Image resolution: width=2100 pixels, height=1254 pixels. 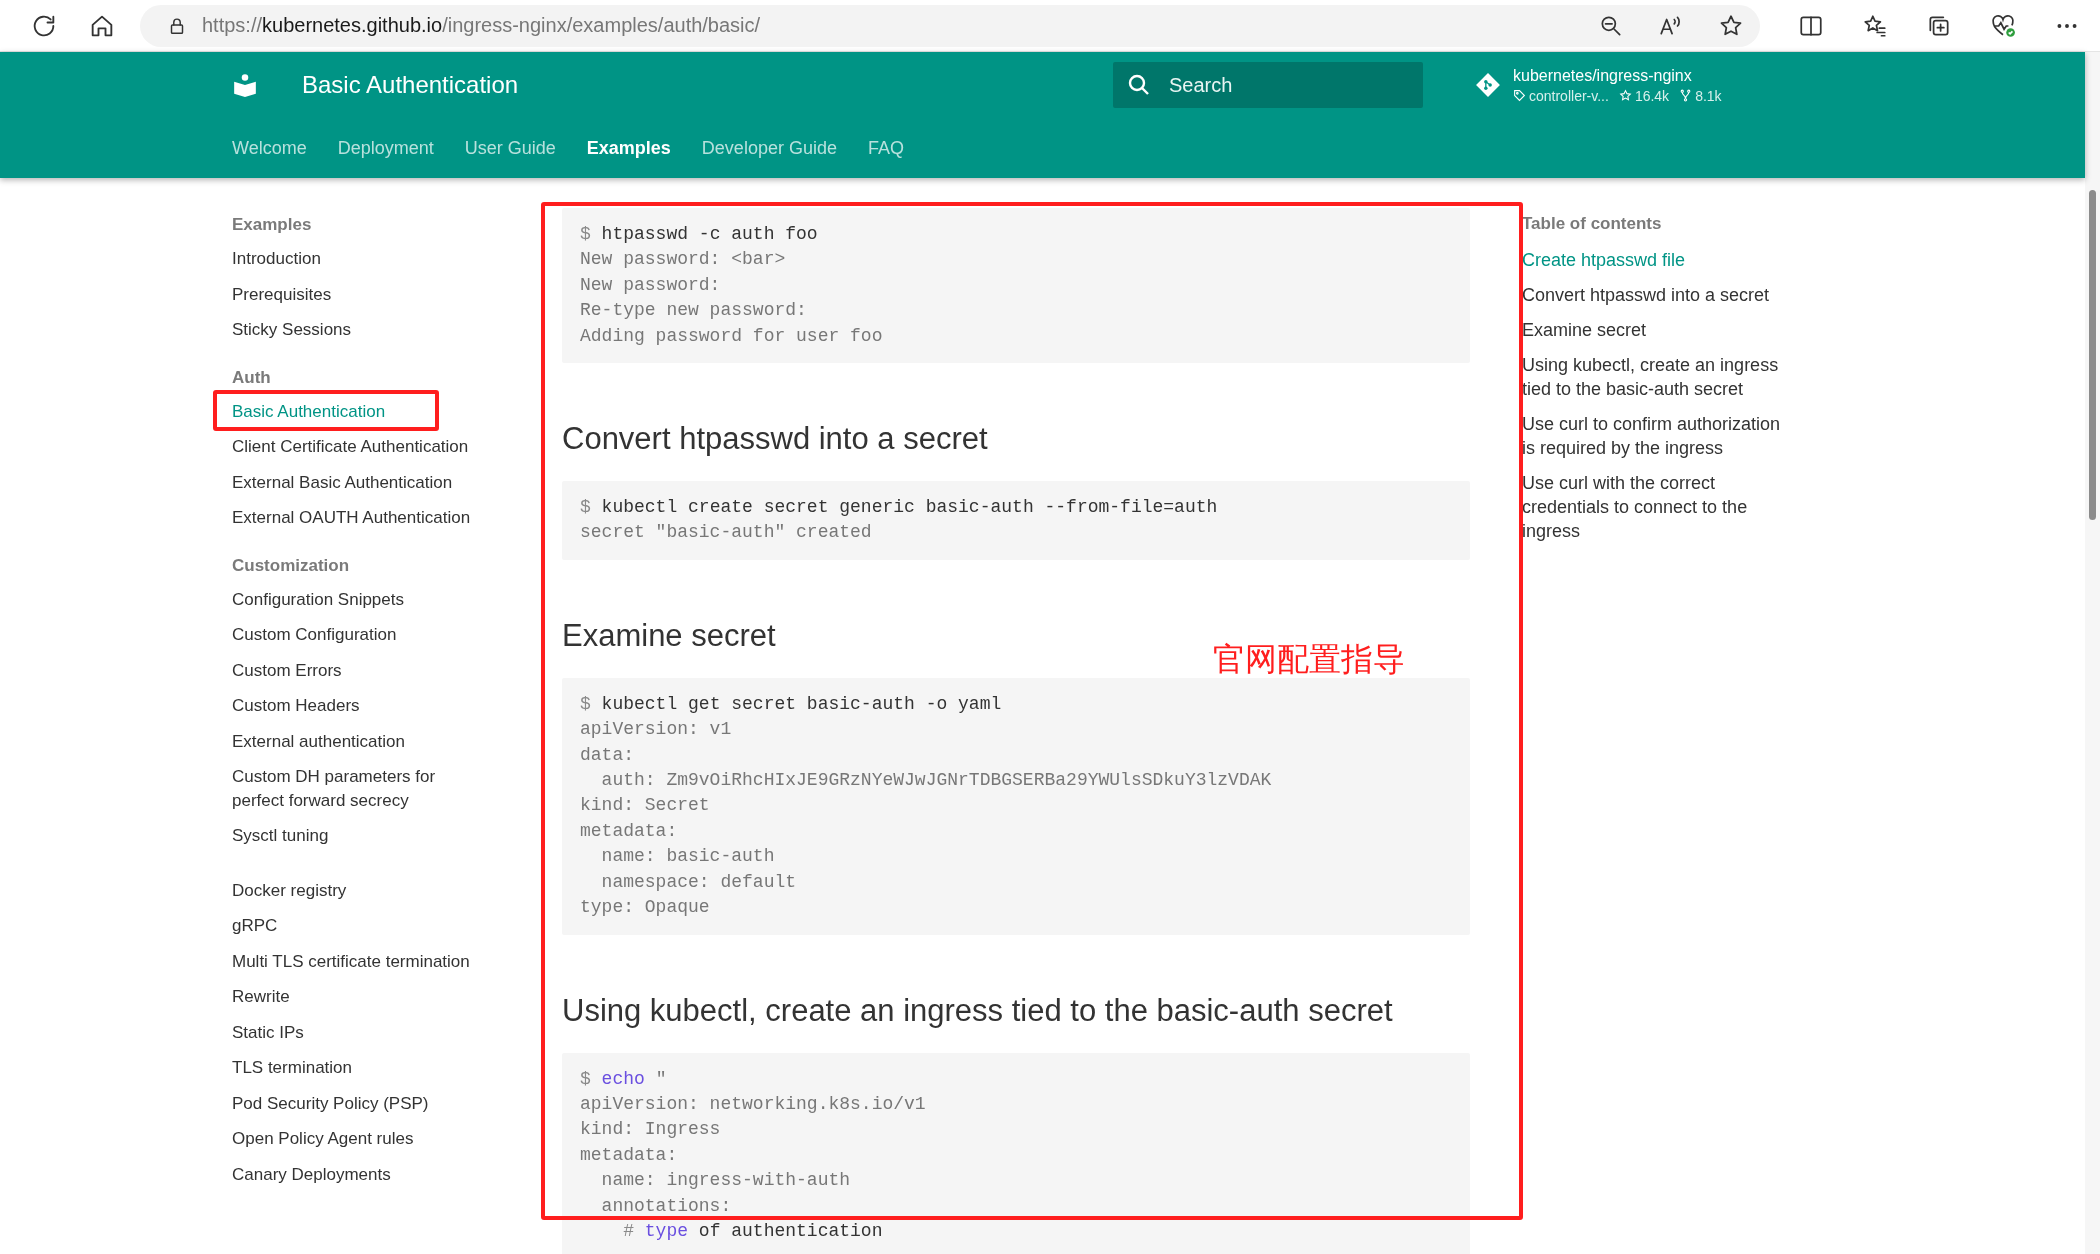 What do you see at coordinates (623, 1079) in the screenshot?
I see `code-line: $ echo "` at bounding box center [623, 1079].